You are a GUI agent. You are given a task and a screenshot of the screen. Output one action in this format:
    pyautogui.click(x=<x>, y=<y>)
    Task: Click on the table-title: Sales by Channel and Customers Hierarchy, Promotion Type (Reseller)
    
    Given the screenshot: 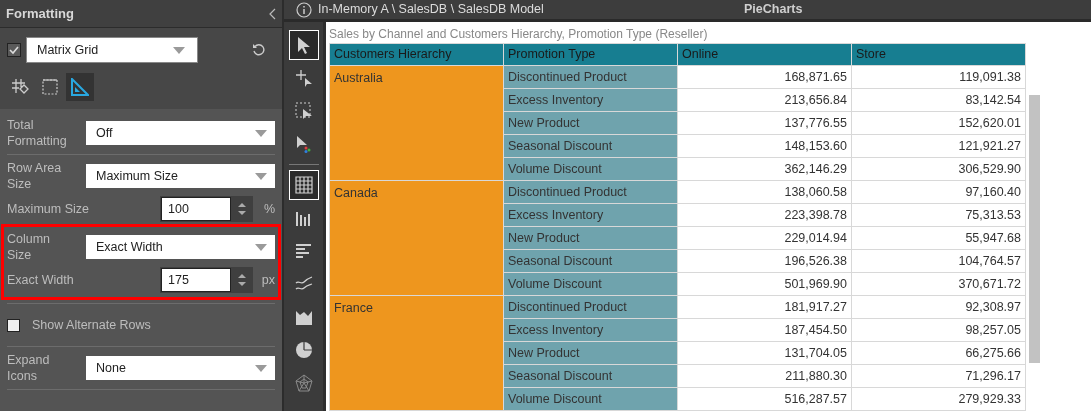 What is the action you would take?
    pyautogui.click(x=519, y=34)
    